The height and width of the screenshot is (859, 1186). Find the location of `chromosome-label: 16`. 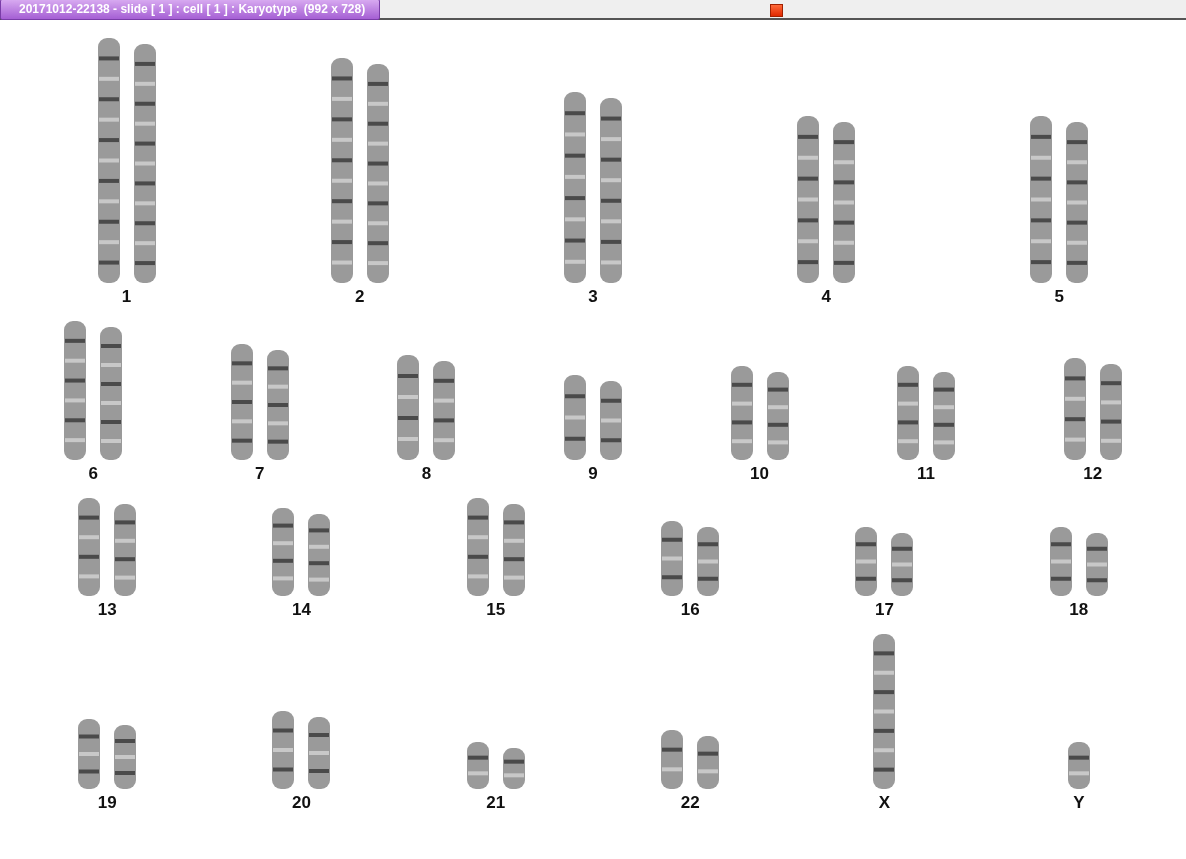

chromosome-label: 16 is located at coordinates (690, 610).